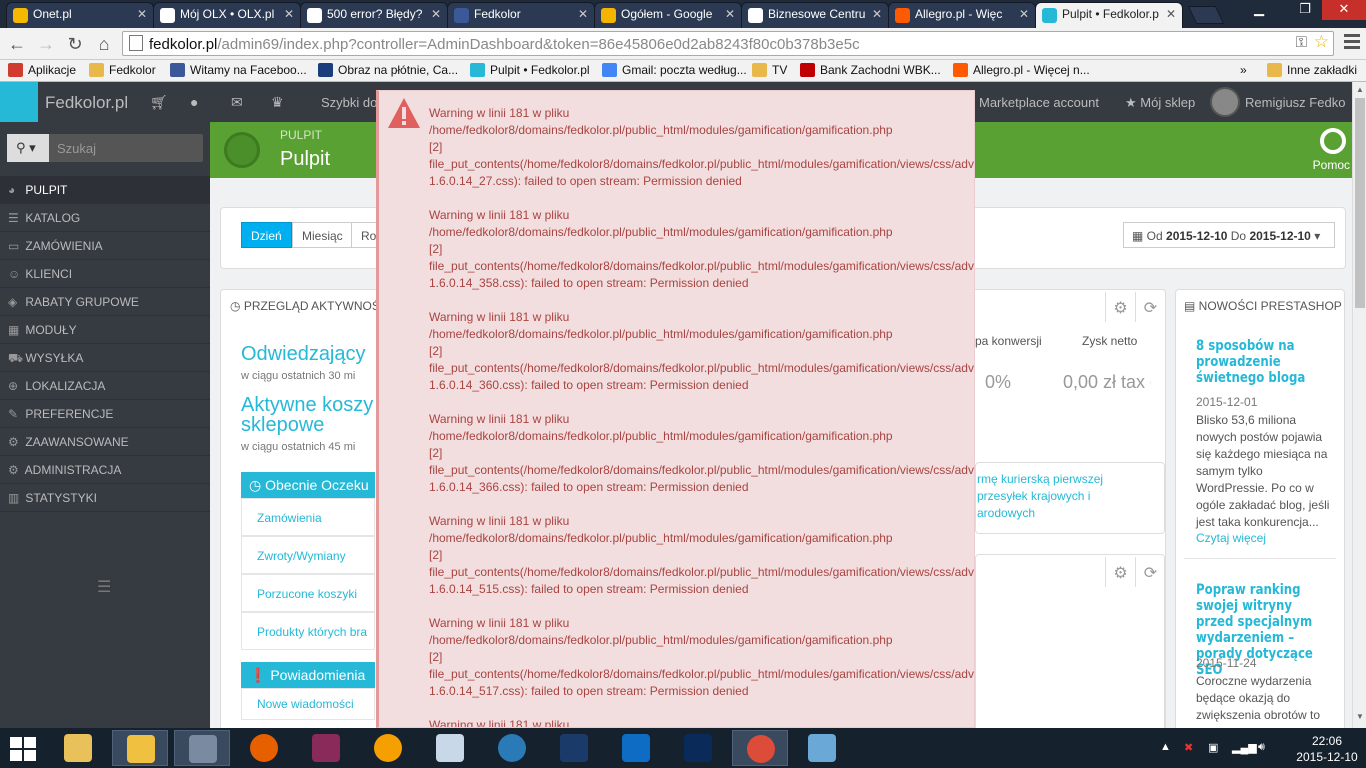 The width and height of the screenshot is (1366, 768). Describe the element at coordinates (1006, 513) in the screenshot. I see `promo-line-3: arodowych` at that location.